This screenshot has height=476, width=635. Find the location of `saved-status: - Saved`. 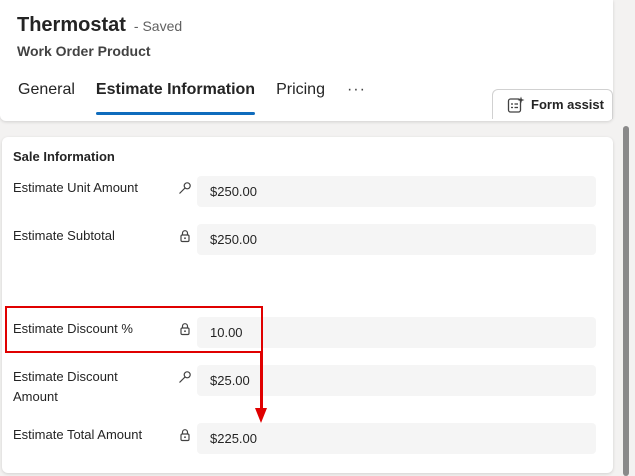

saved-status: - Saved is located at coordinates (158, 26).